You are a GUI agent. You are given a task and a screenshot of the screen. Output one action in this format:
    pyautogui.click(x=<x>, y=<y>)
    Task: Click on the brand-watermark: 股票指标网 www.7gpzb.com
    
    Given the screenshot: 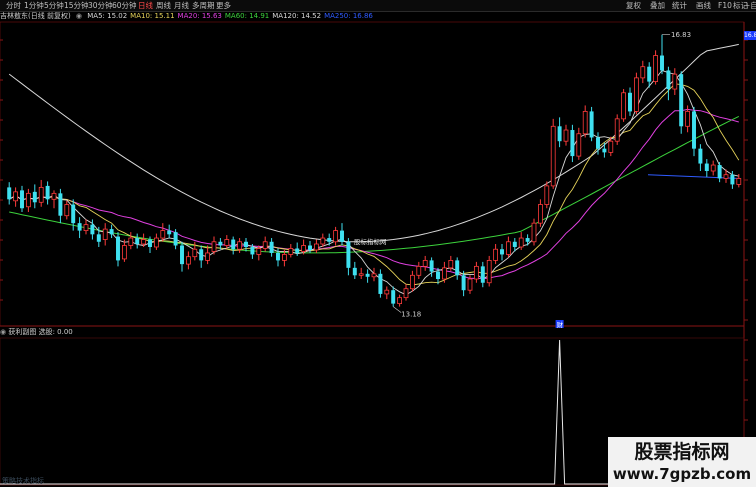 What is the action you would take?
    pyautogui.click(x=682, y=462)
    